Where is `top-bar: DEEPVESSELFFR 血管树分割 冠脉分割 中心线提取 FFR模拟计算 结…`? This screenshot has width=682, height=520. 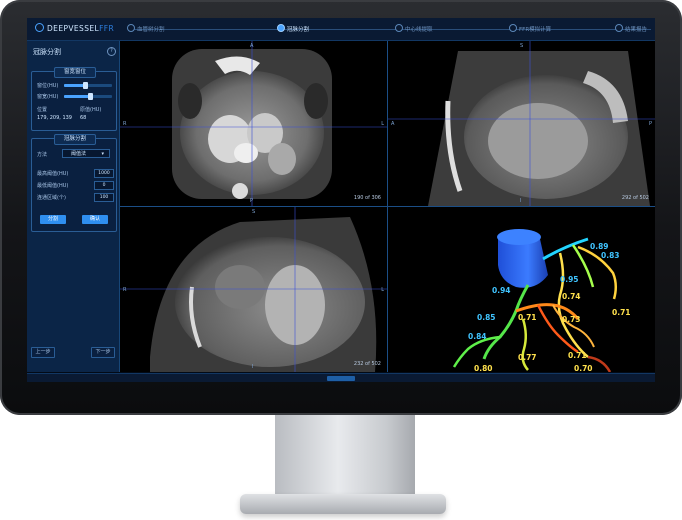
top-bar: DEEPVESSELFFR 血管树分割 冠脉分割 中心线提取 FFR模拟计算 结… is located at coordinates (341, 29).